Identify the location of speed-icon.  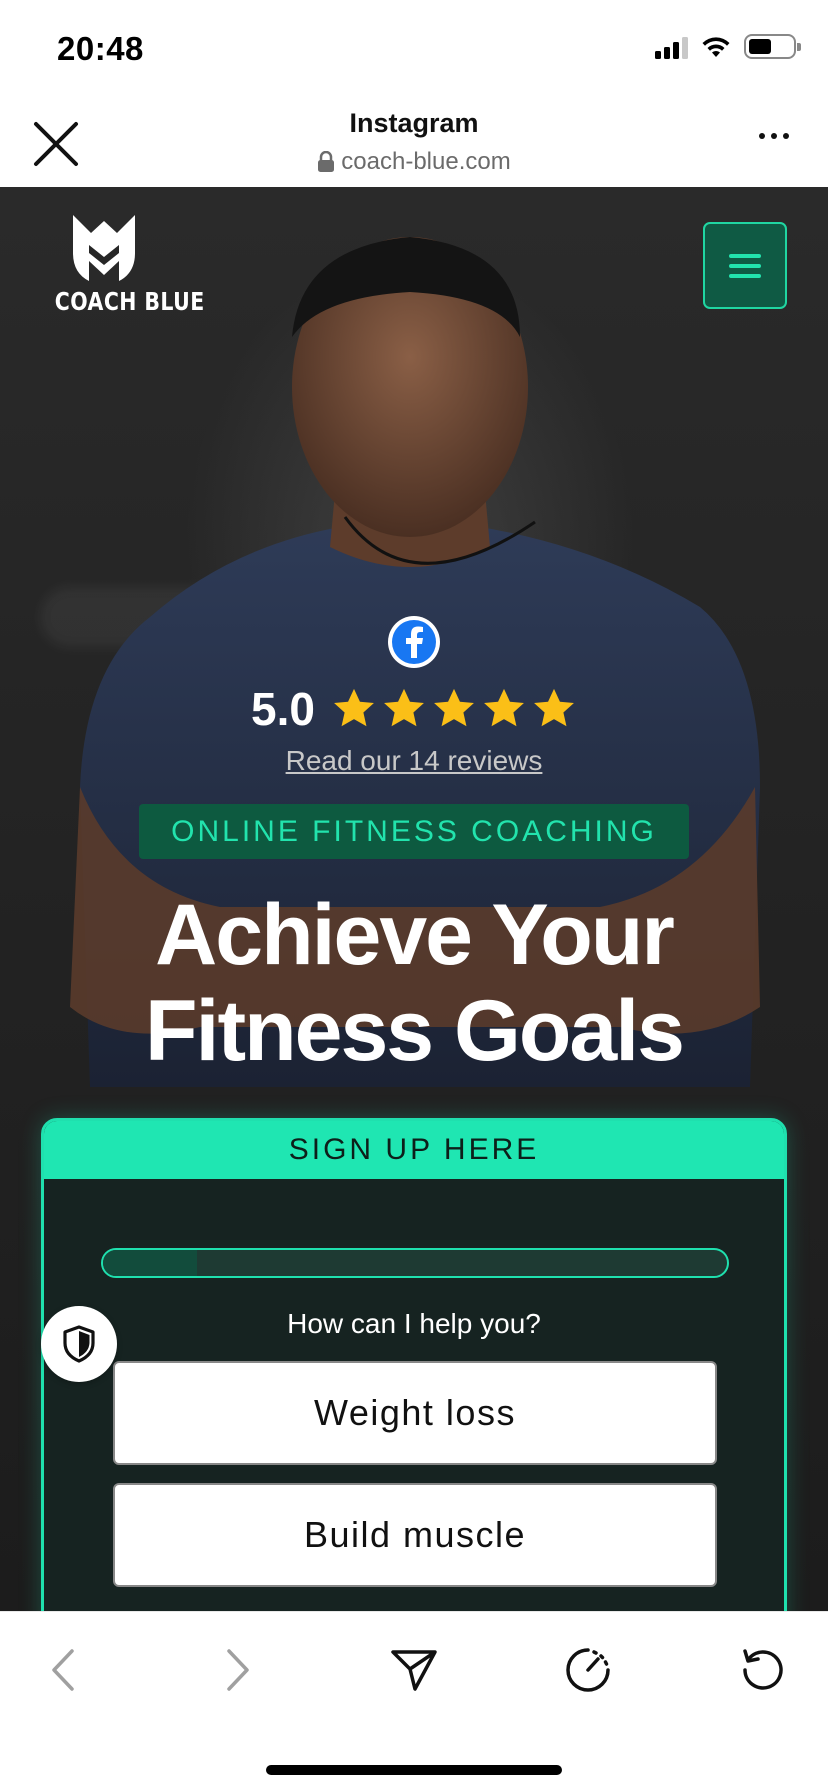
(588, 1670).